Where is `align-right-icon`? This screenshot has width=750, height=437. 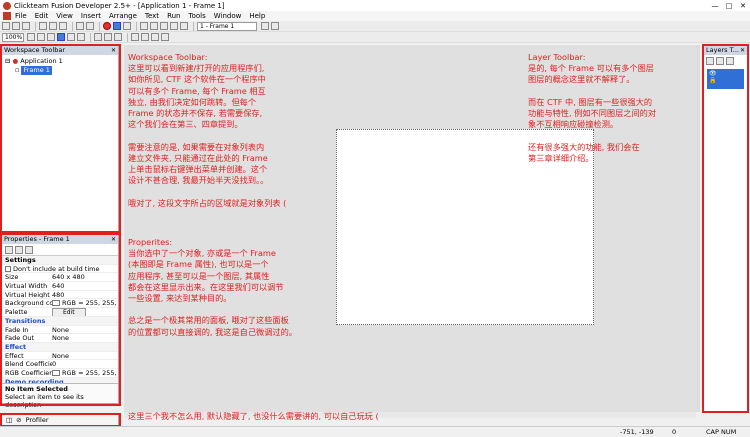 align-right-icon is located at coordinates (155, 37).